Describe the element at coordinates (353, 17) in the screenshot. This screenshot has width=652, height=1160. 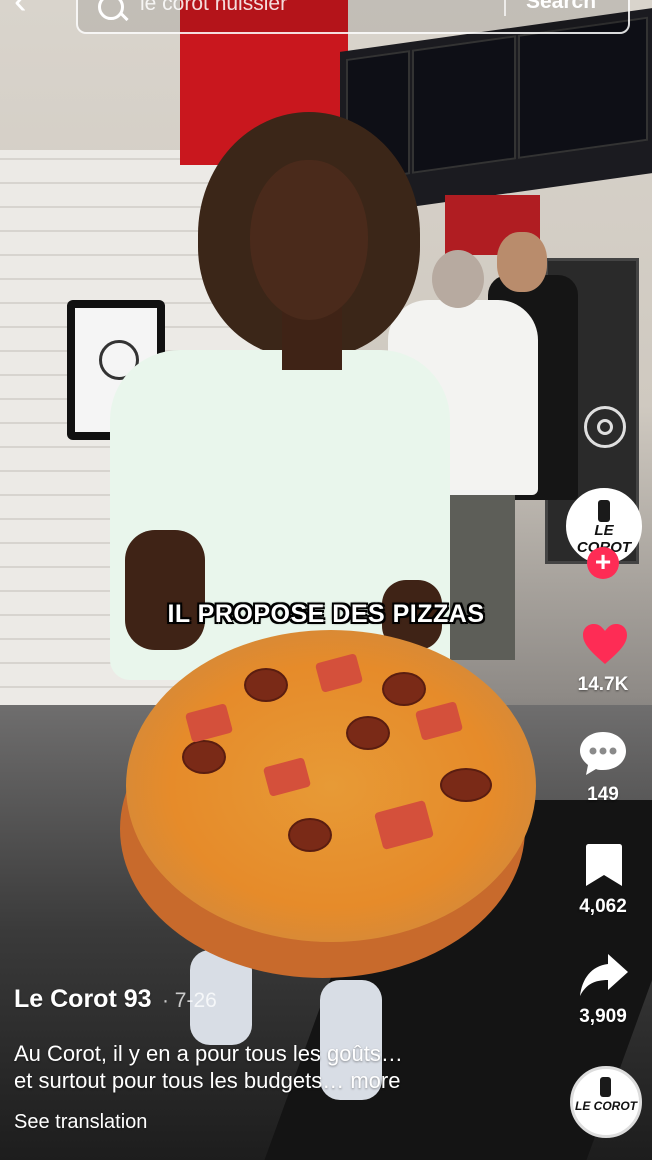
I see `search-bar: le corot huissier Search` at that location.